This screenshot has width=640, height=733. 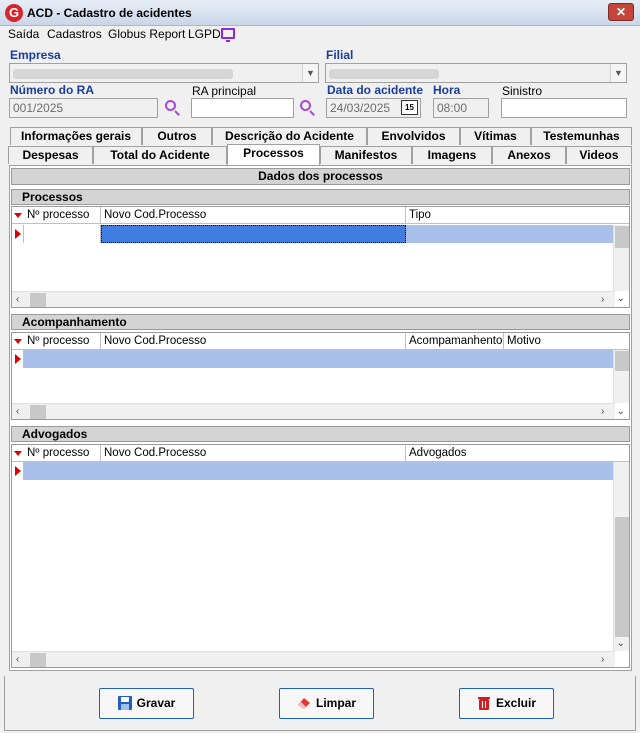 What do you see at coordinates (83, 108) in the screenshot?
I see `numero-ra-field: 001/2025` at bounding box center [83, 108].